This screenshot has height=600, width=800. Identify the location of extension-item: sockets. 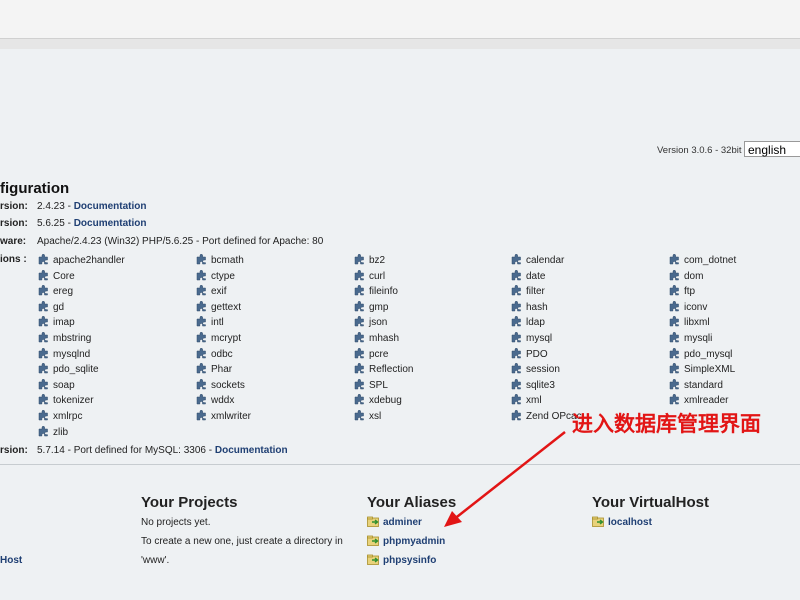
(220, 384).